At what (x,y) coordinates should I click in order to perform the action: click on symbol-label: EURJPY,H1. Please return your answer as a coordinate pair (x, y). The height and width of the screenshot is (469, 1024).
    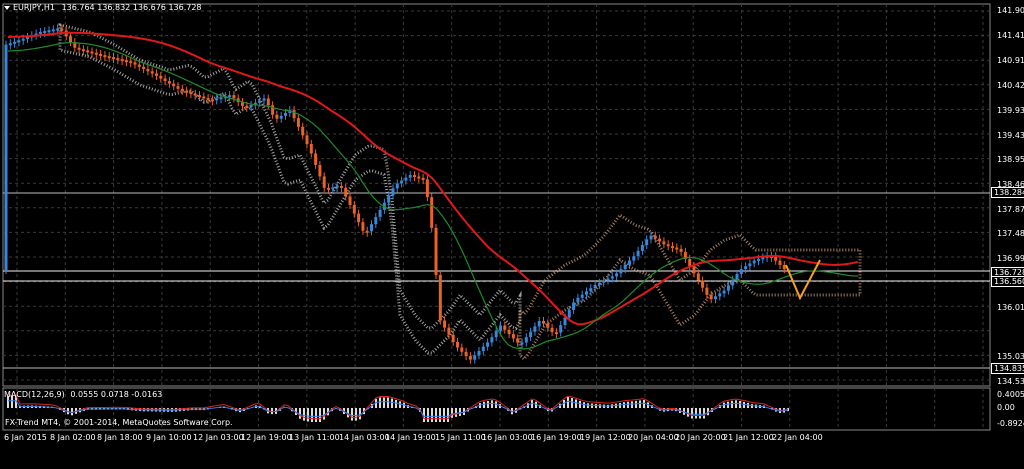
    Looking at the image, I should click on (34, 7).